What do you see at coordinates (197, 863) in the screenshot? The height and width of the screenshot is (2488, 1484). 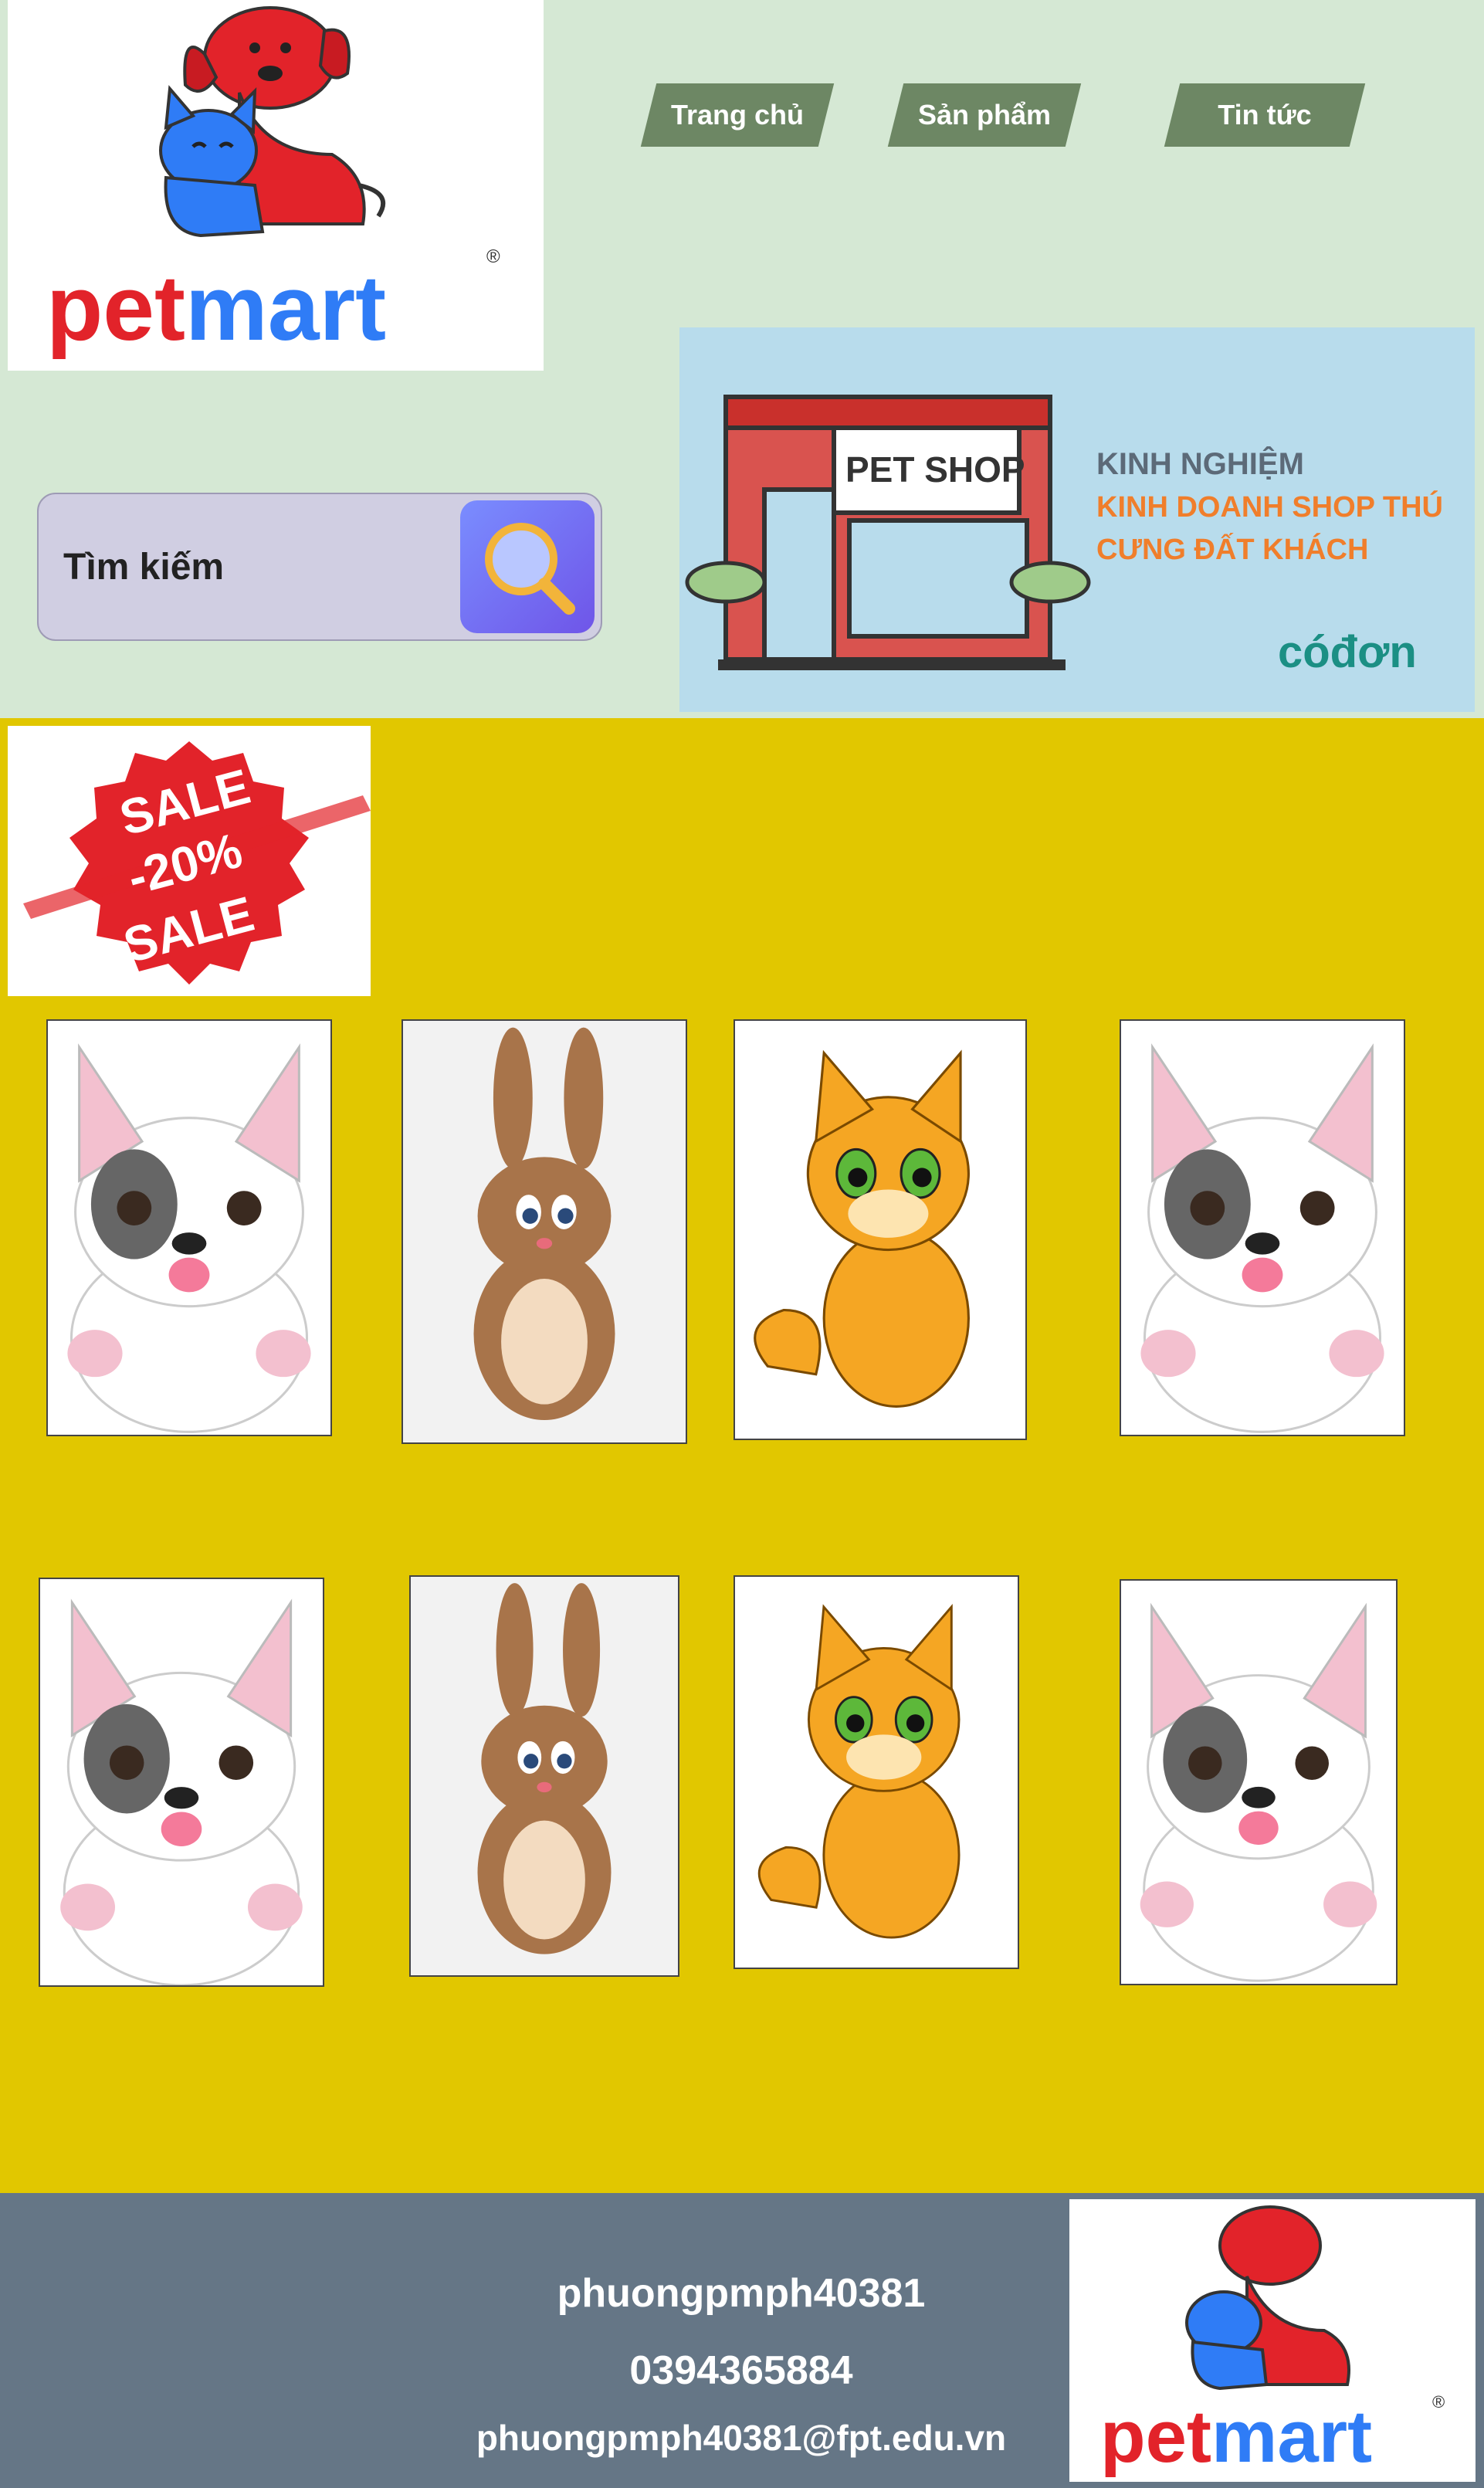 I see `sale-badge-icon: SALE -20% SALE` at bounding box center [197, 863].